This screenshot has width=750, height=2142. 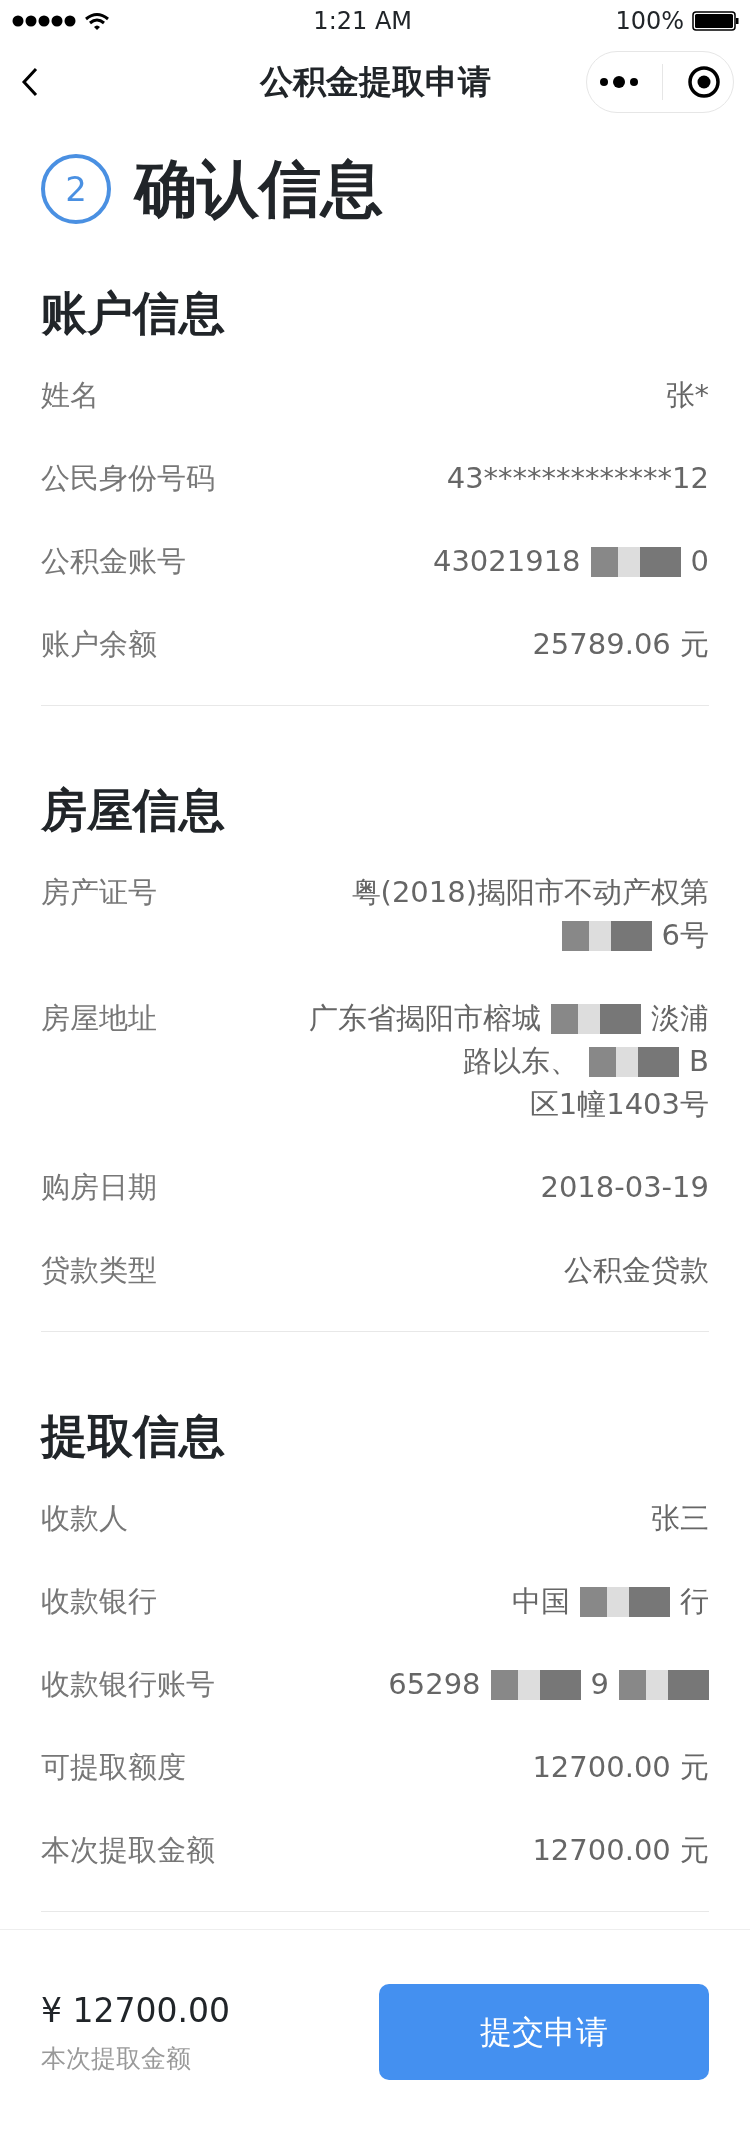 I want to click on field-value: 中国, so click(x=541, y=1602).